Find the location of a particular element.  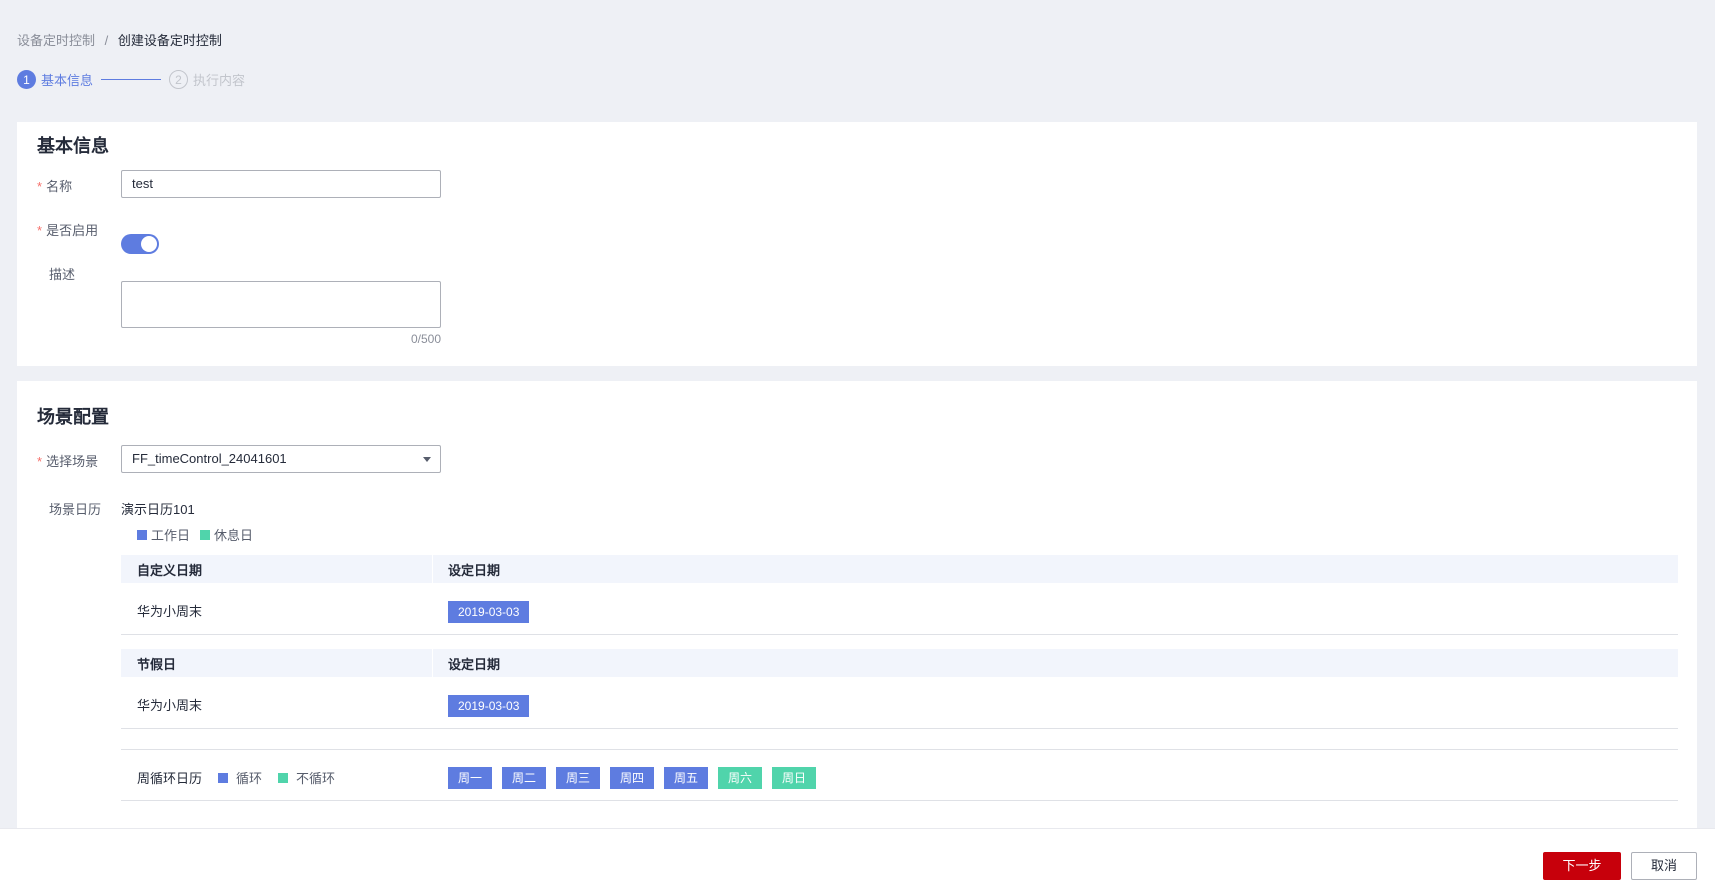

weekday-tags: 周一 周二 周三 周四 周五 周六 周日 is located at coordinates (637, 778).